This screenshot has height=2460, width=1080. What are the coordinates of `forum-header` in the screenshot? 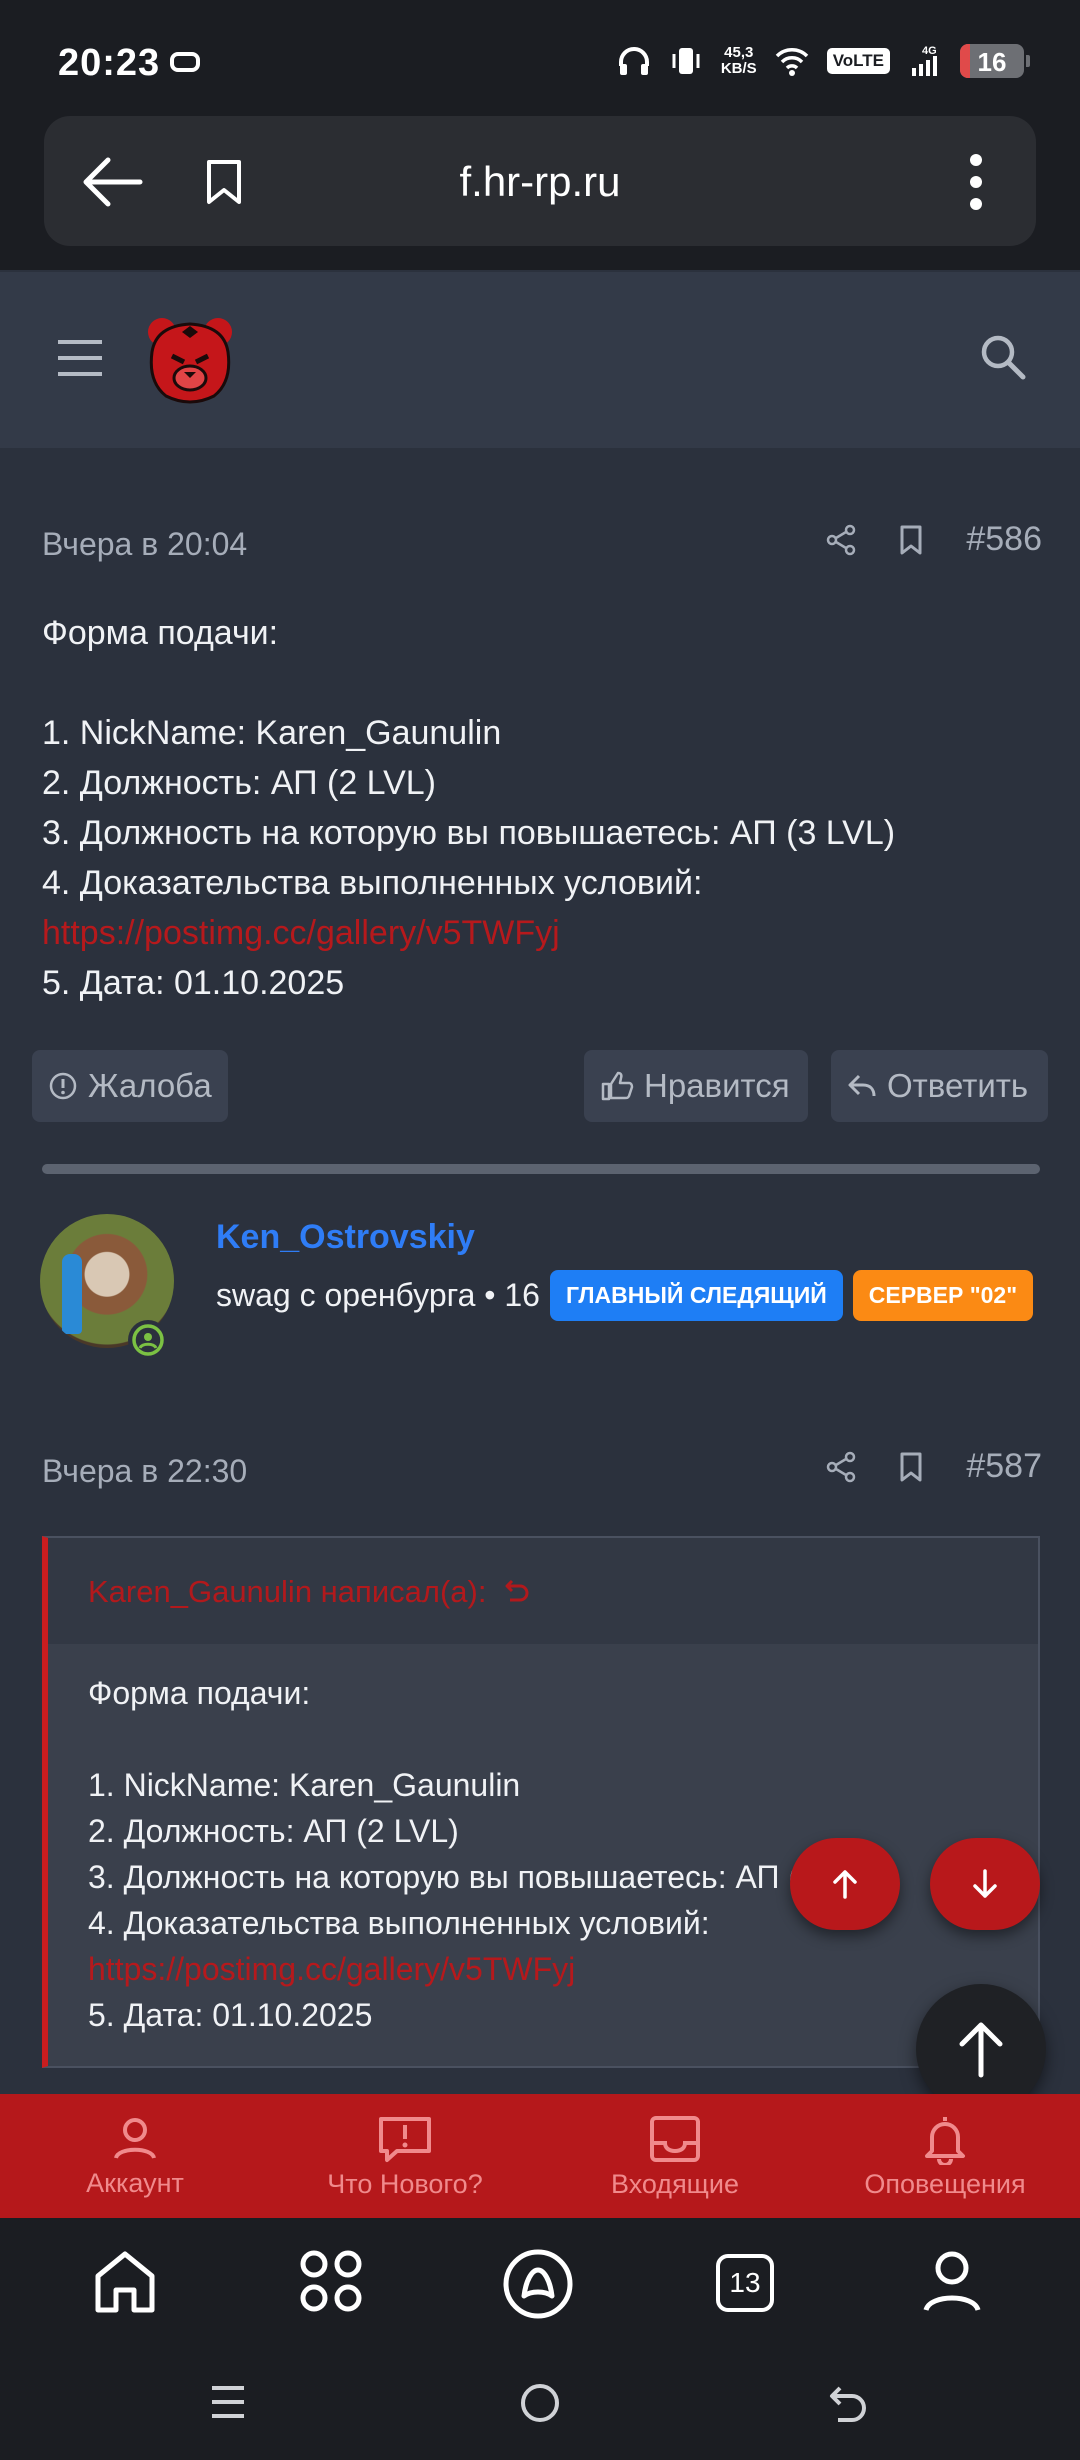 It's located at (540, 360).